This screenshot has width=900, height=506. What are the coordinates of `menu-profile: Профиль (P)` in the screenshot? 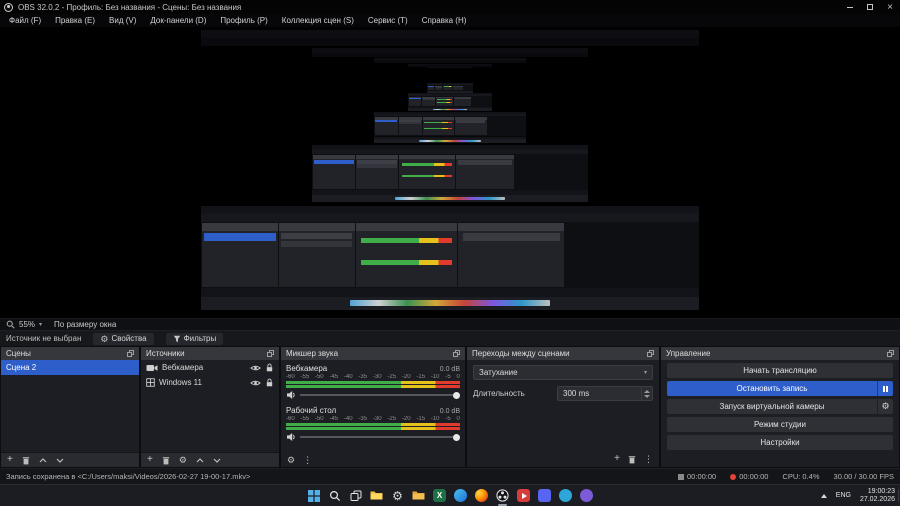 It's located at (243, 20).